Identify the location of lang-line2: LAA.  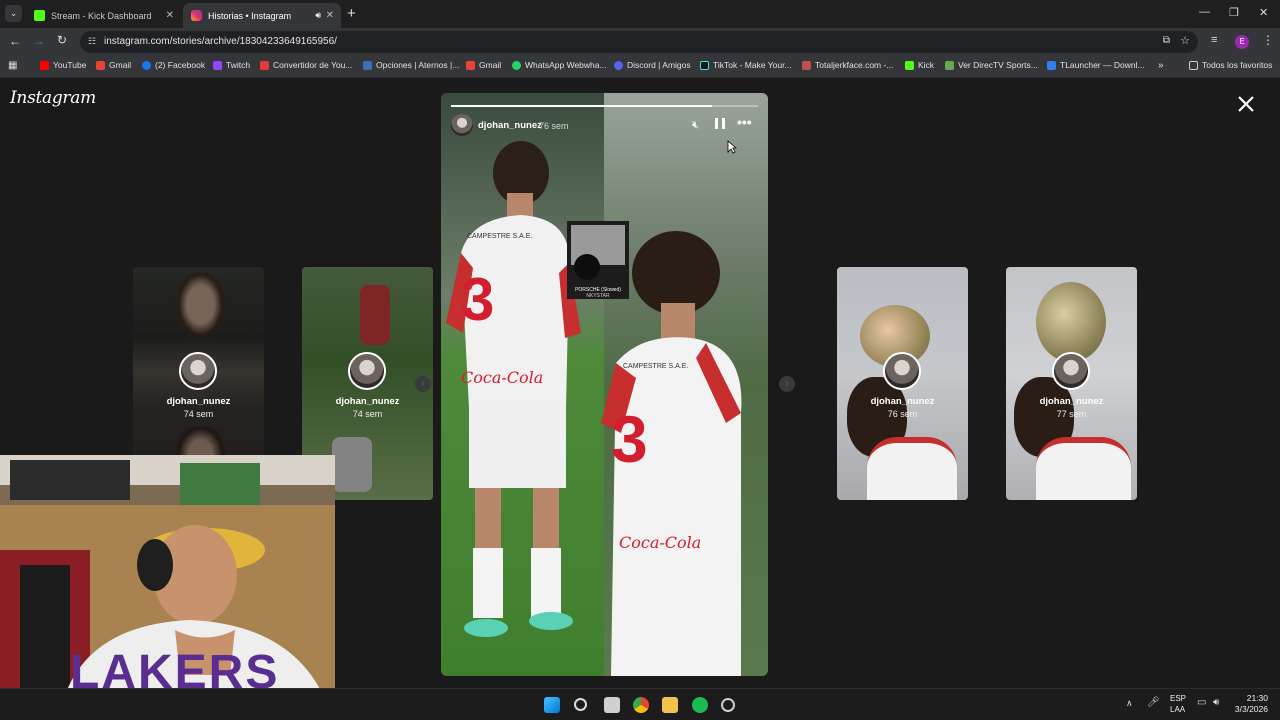
(1178, 709).